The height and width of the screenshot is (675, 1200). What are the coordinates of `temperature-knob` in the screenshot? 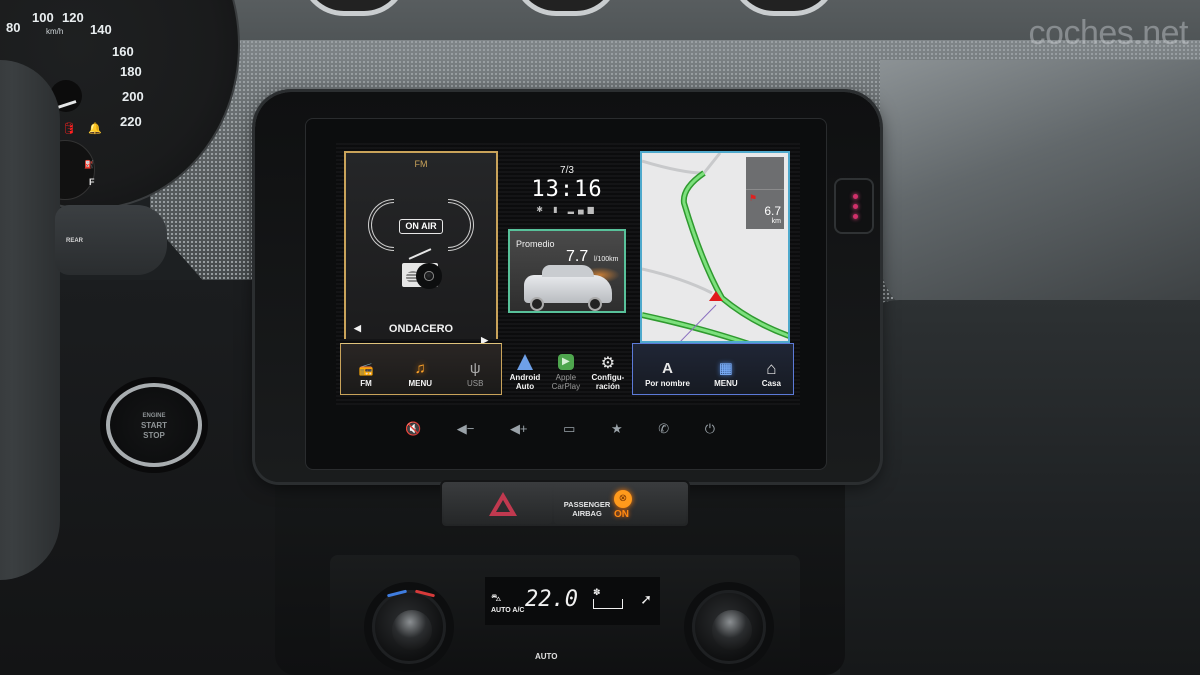 It's located at (409, 626).